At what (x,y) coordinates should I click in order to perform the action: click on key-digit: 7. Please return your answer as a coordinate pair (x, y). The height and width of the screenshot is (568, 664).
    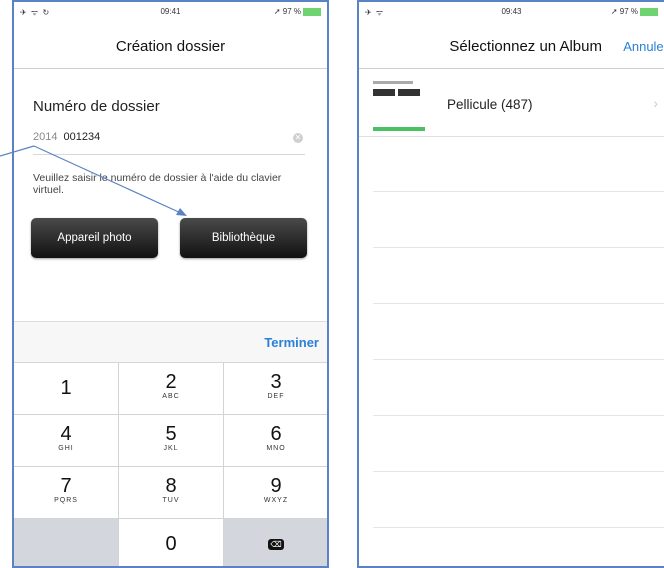
    Looking at the image, I should click on (66, 486).